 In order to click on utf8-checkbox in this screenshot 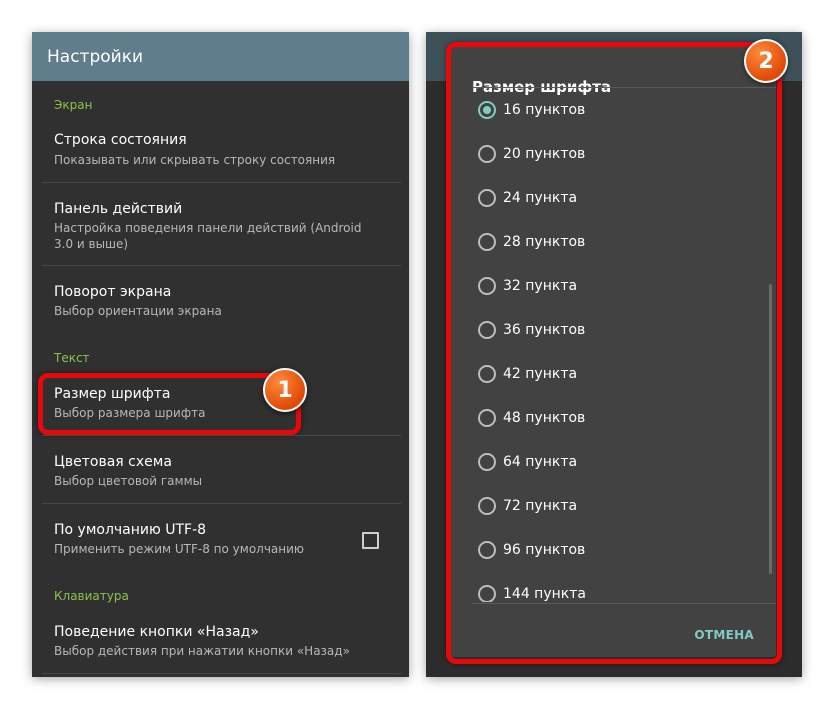, I will do `click(370, 540)`.